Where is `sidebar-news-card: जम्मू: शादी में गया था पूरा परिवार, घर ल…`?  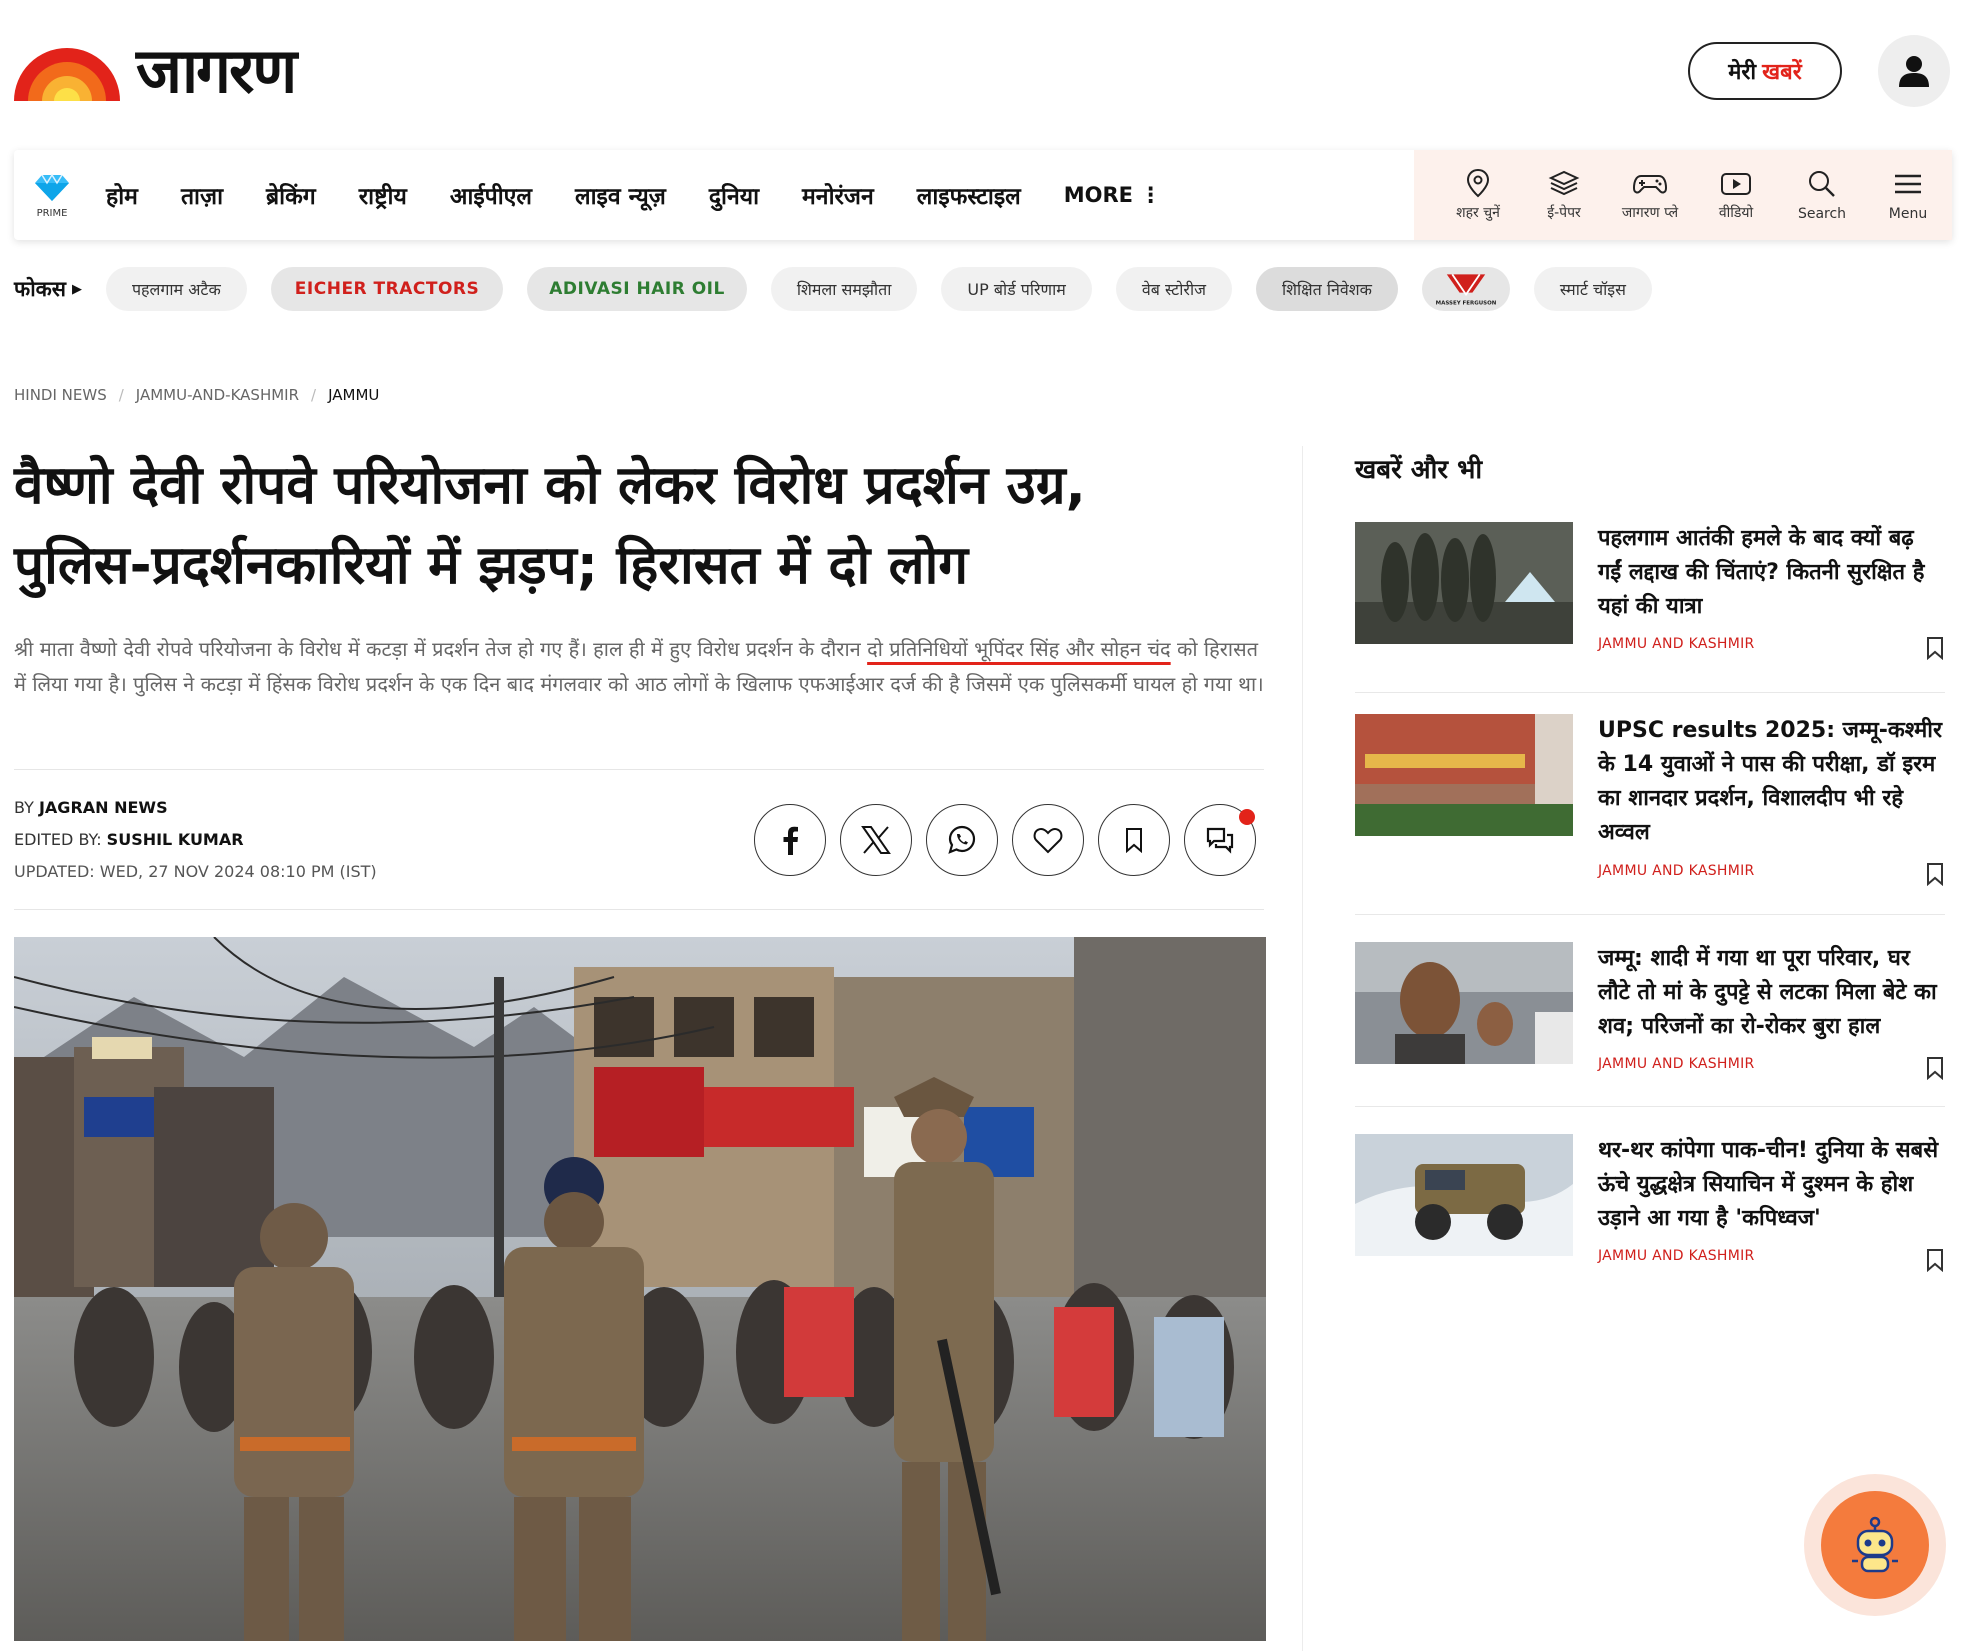 sidebar-news-card: जम्मू: शादी में गया था पूरा परिवार, घर ल… is located at coordinates (1650, 1017).